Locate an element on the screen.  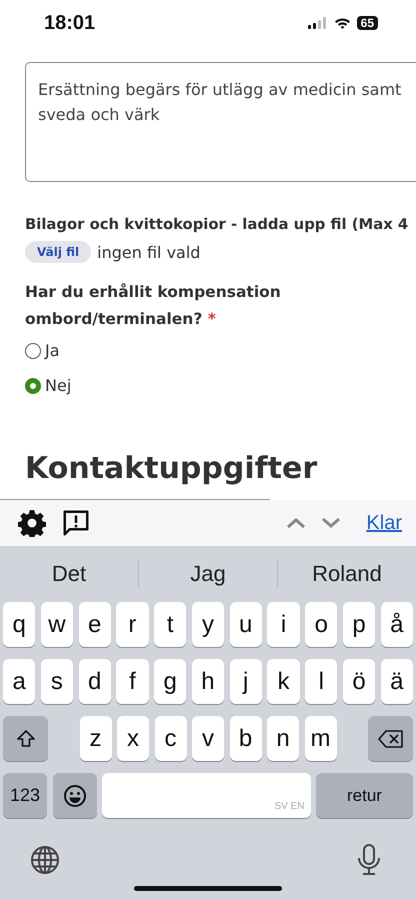
feedback-icon is located at coordinates (76, 523).